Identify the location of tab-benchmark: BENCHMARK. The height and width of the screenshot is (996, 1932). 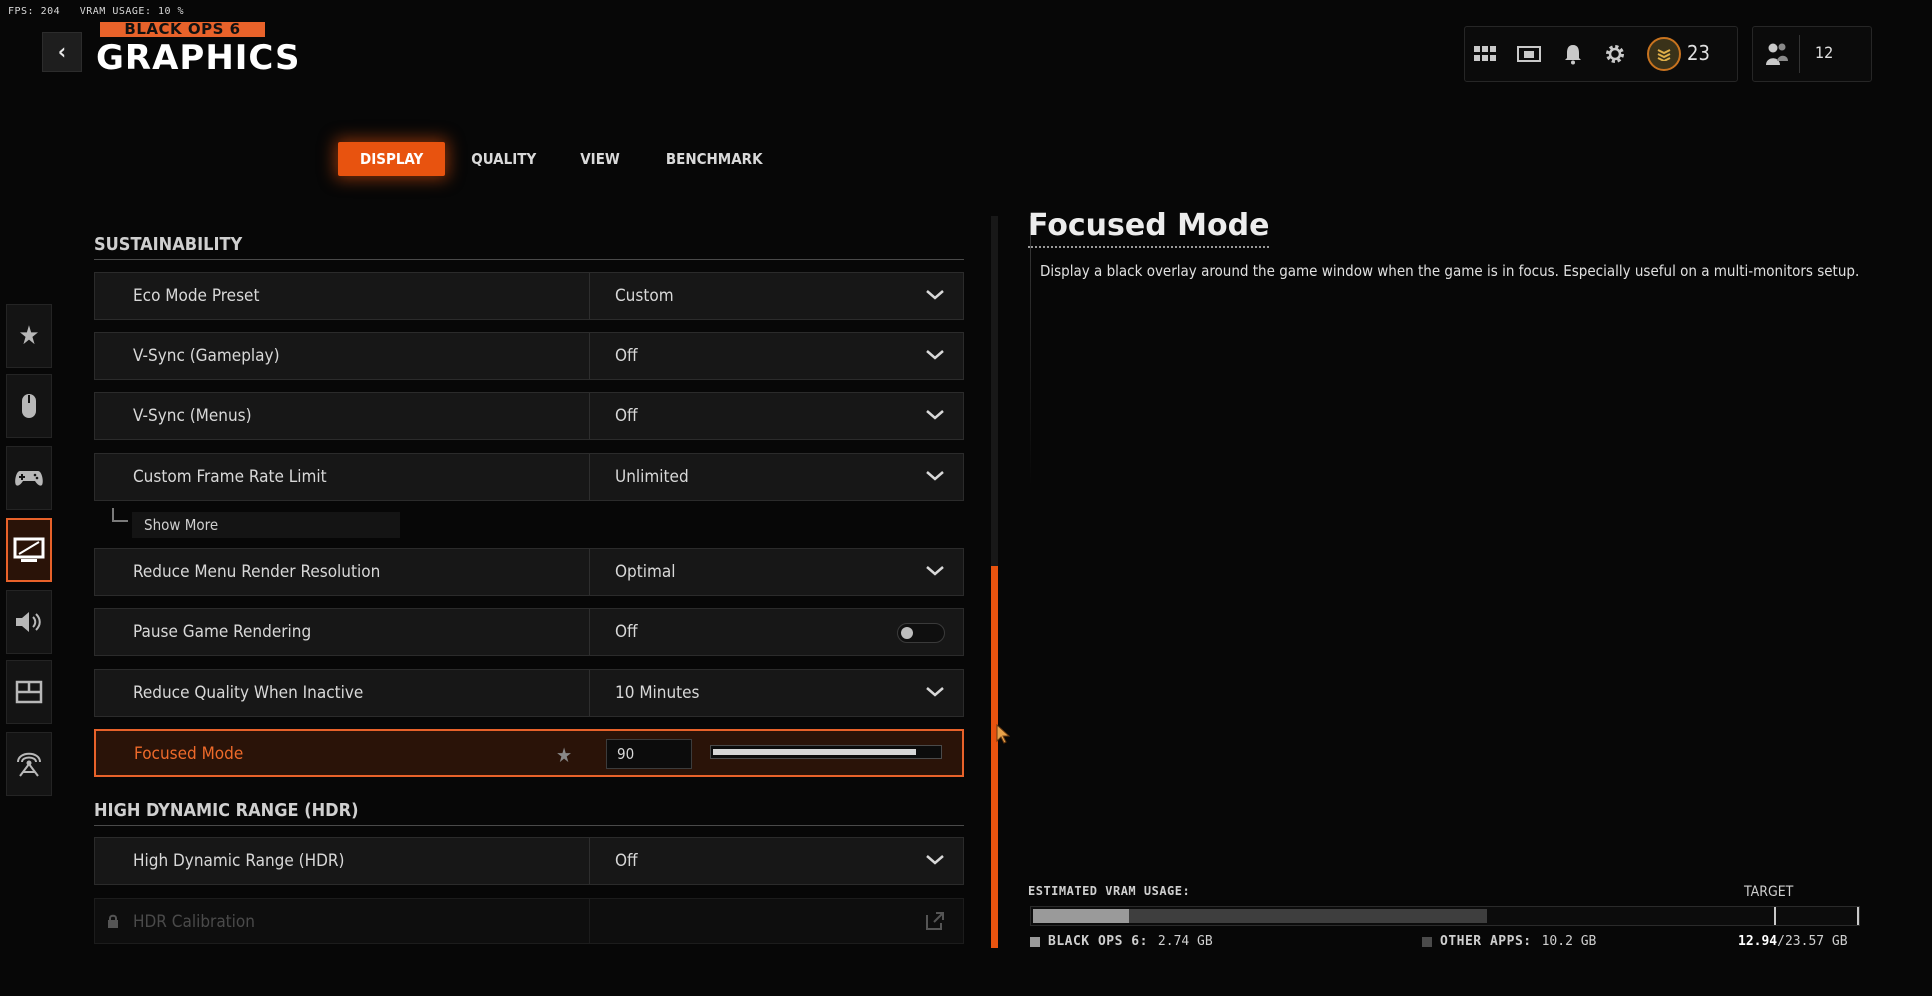
(714, 159).